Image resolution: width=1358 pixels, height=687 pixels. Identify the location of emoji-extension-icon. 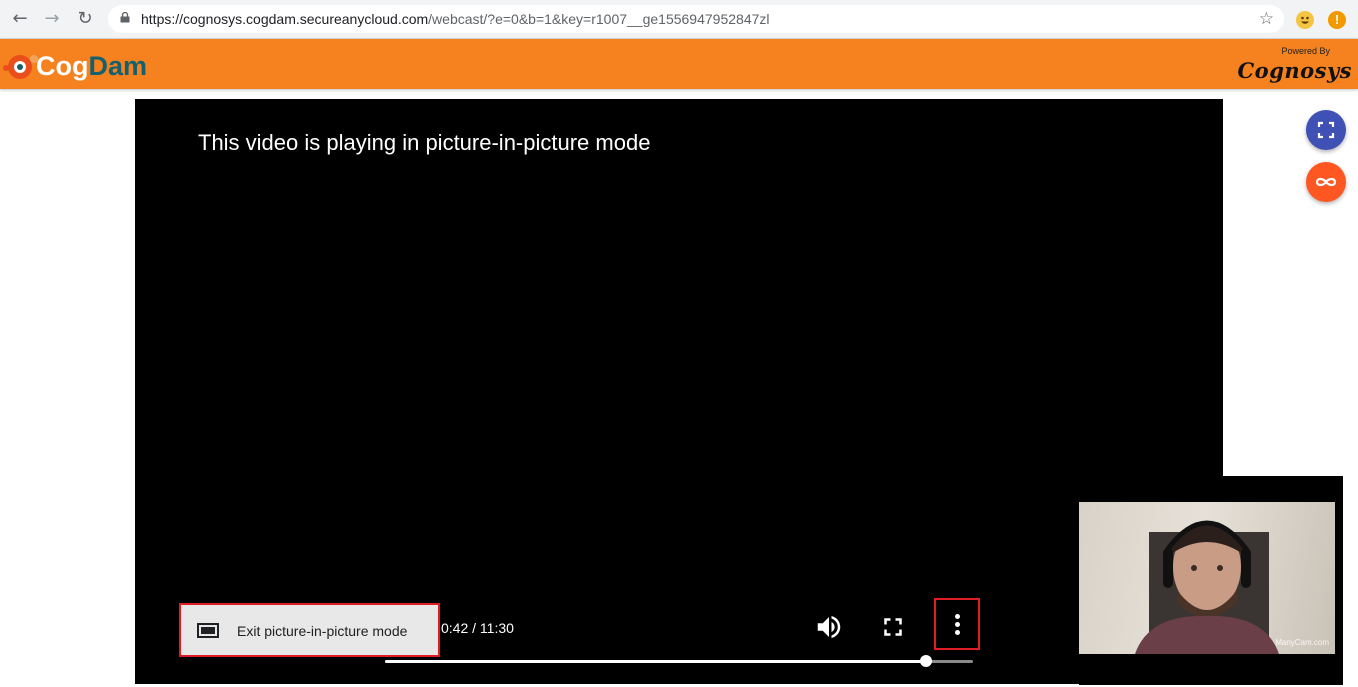
(1305, 20).